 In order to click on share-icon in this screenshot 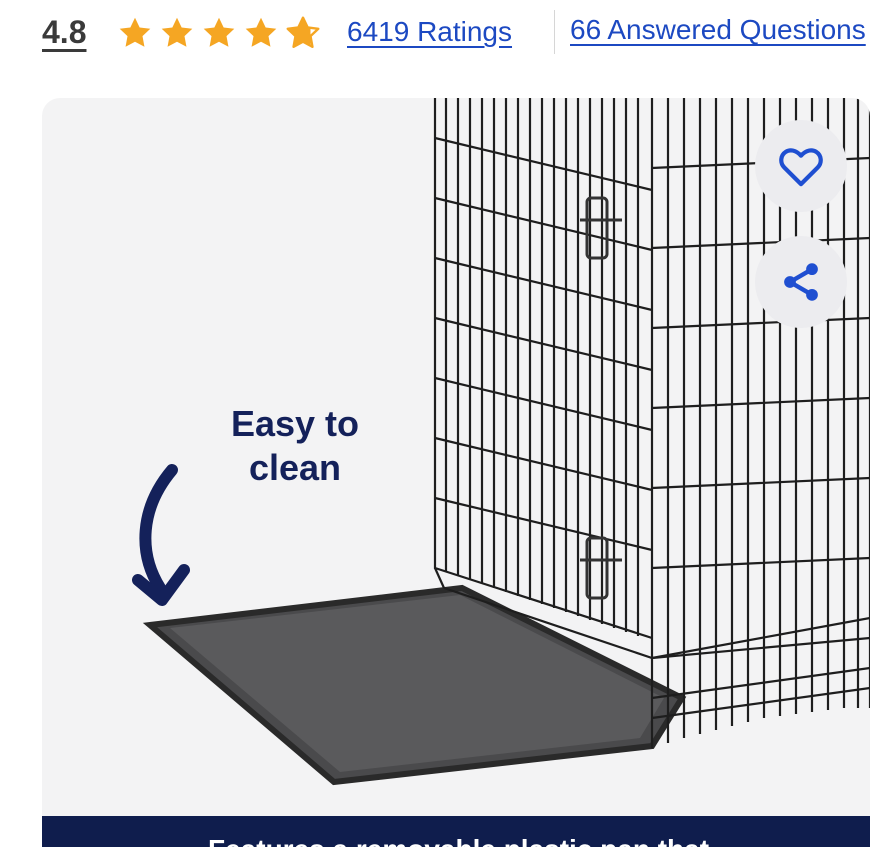, I will do `click(801, 282)`.